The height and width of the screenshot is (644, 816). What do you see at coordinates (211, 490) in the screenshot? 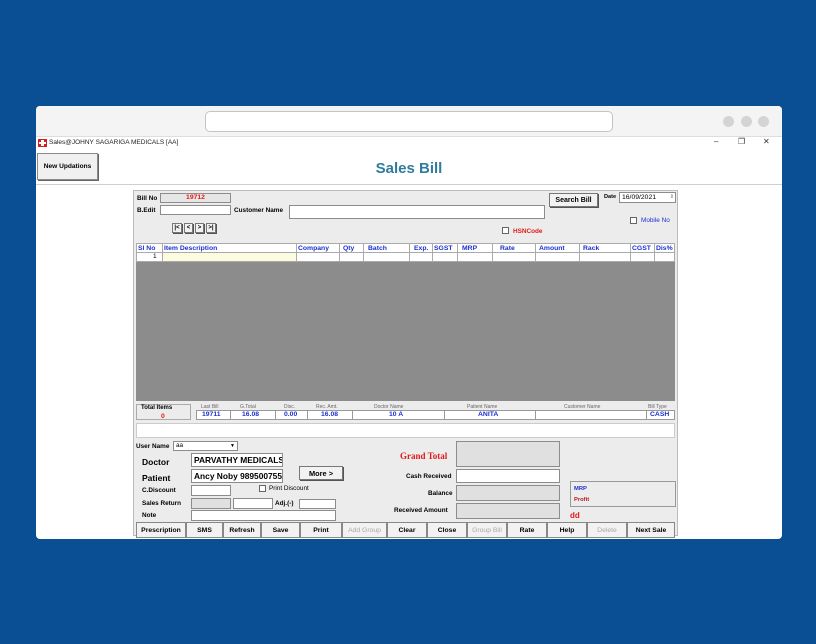
I see `c-discount-input` at bounding box center [211, 490].